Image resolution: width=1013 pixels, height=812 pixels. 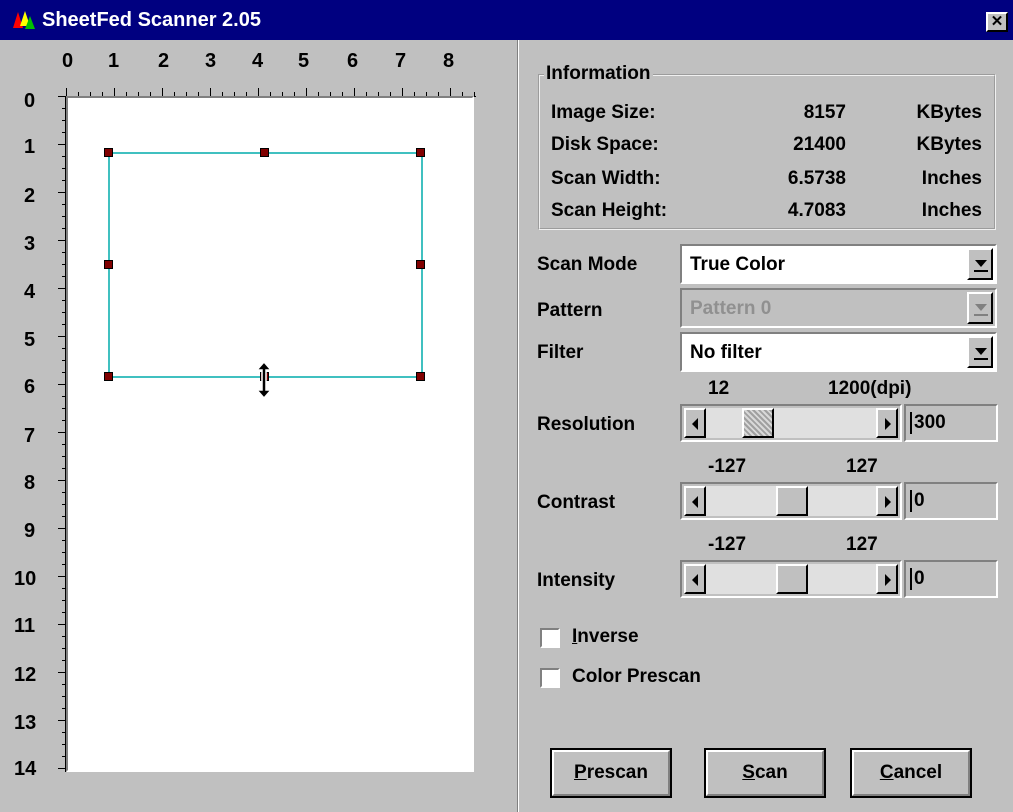 I want to click on resize-handle-bottom-left, so click(x=108, y=376).